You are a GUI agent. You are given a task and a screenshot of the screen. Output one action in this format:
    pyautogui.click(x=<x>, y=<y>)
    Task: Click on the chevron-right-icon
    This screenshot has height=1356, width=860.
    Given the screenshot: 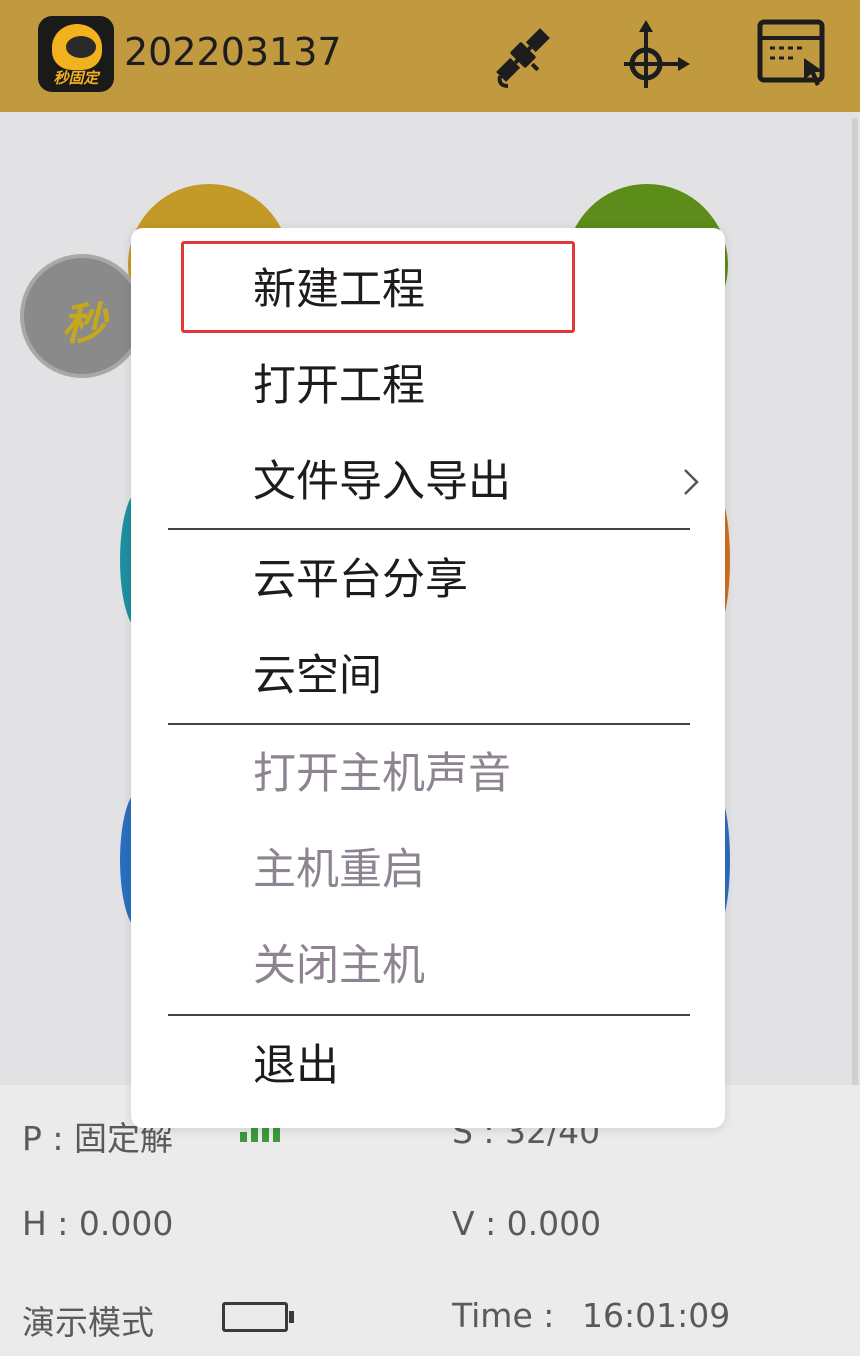 What is the action you would take?
    pyautogui.click(x=691, y=482)
    